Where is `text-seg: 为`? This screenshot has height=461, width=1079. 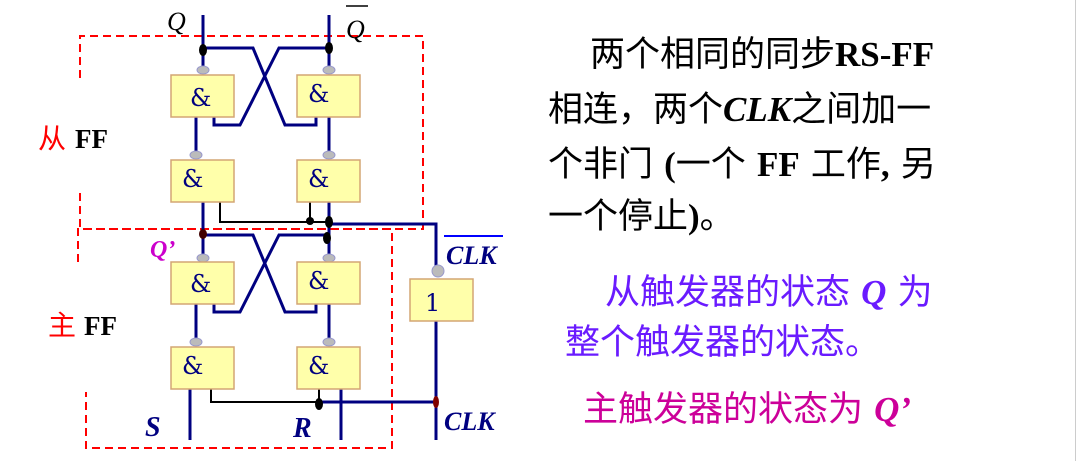 text-seg: 为 is located at coordinates (909, 293).